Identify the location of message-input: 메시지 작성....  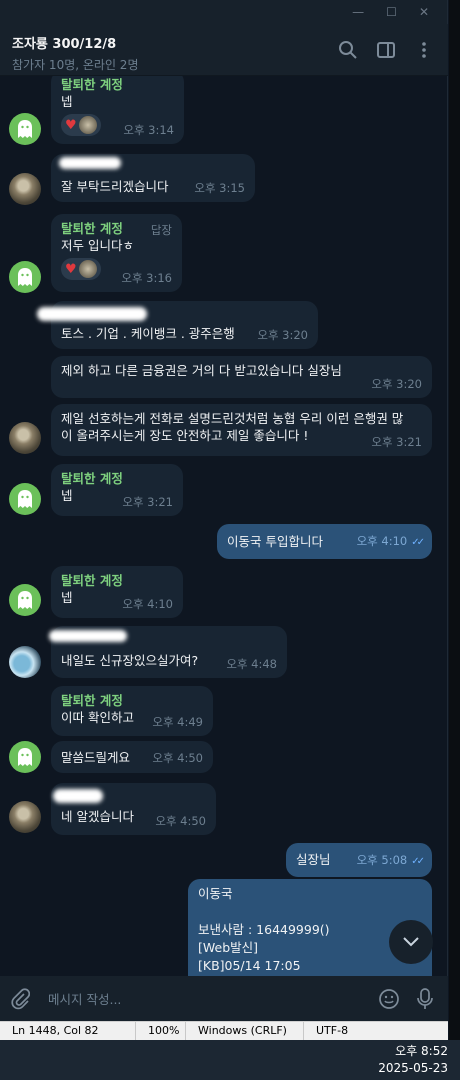
(213, 998).